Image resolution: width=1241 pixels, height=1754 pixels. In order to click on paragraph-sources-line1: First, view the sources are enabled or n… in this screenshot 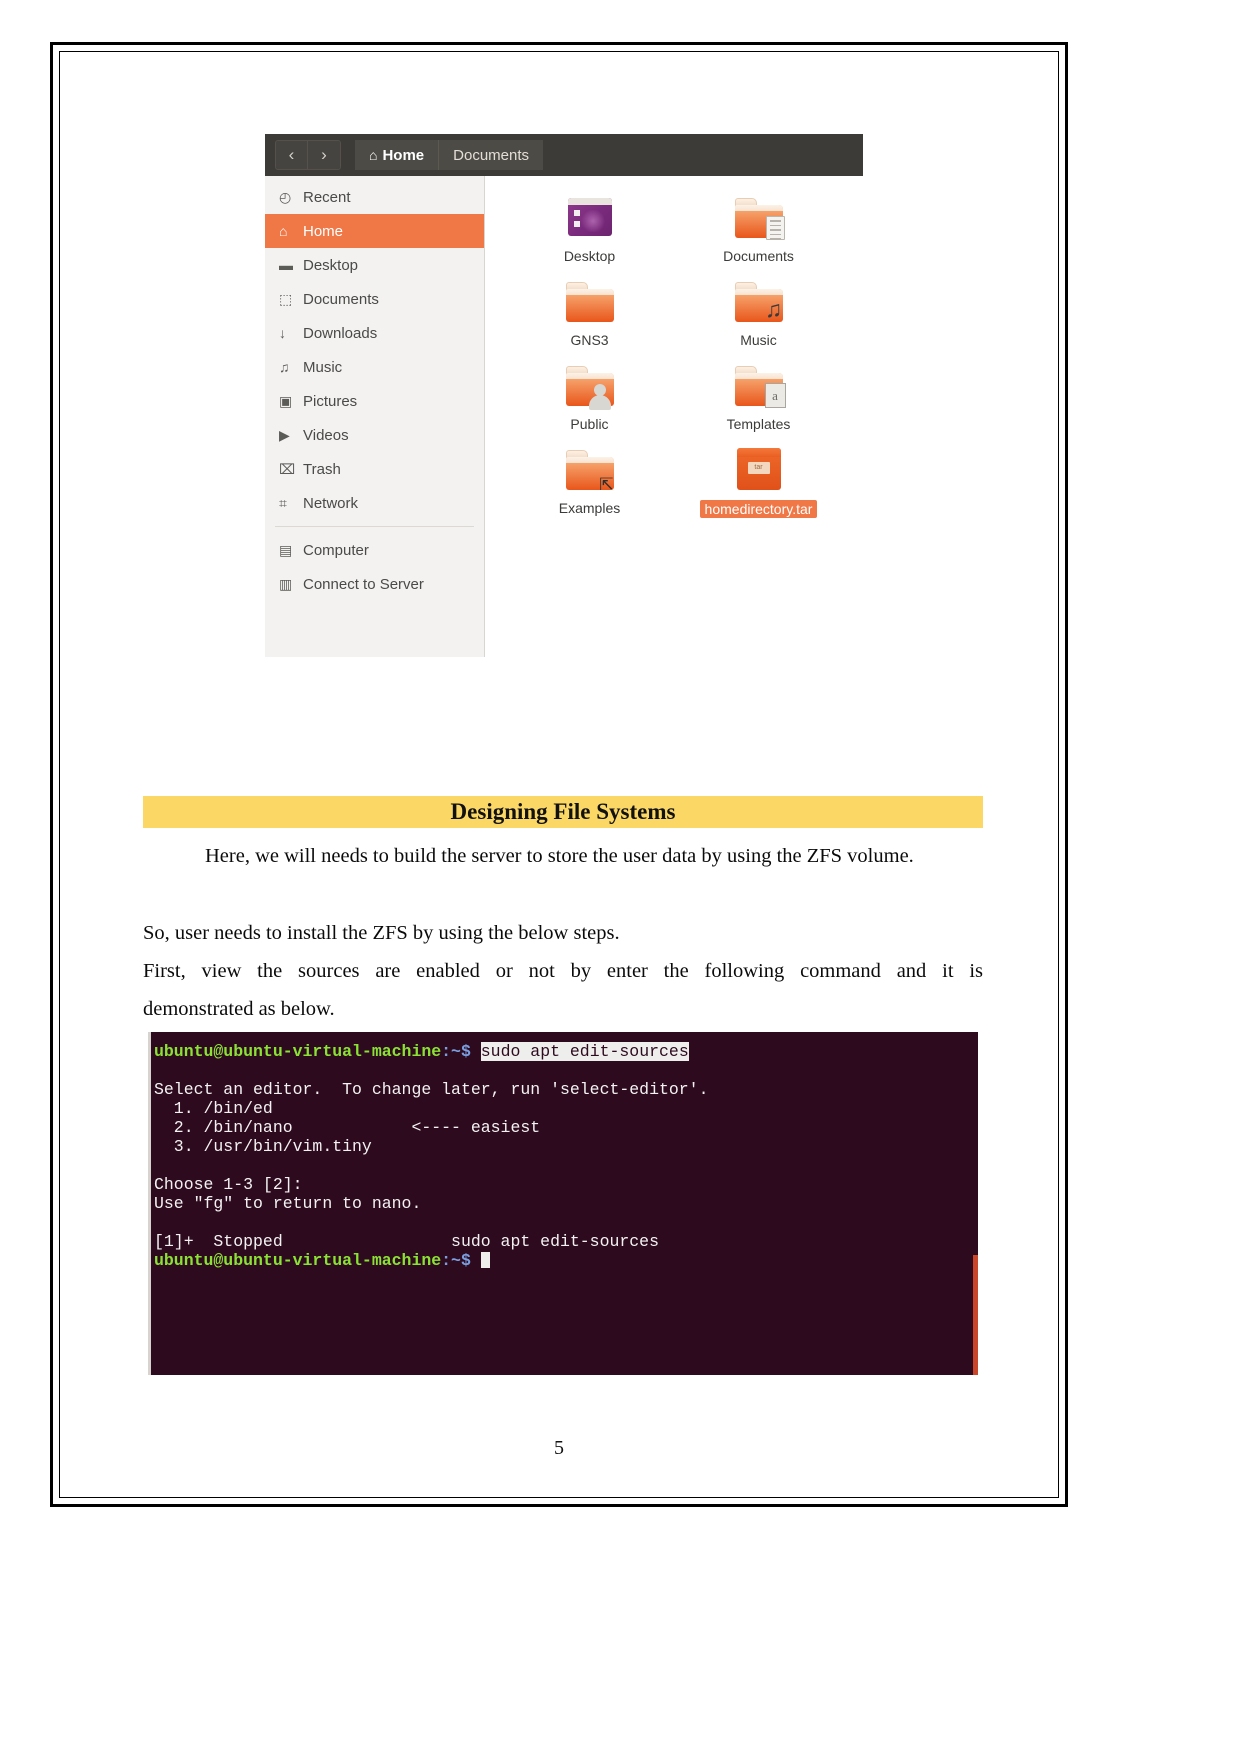, I will do `click(563, 971)`.